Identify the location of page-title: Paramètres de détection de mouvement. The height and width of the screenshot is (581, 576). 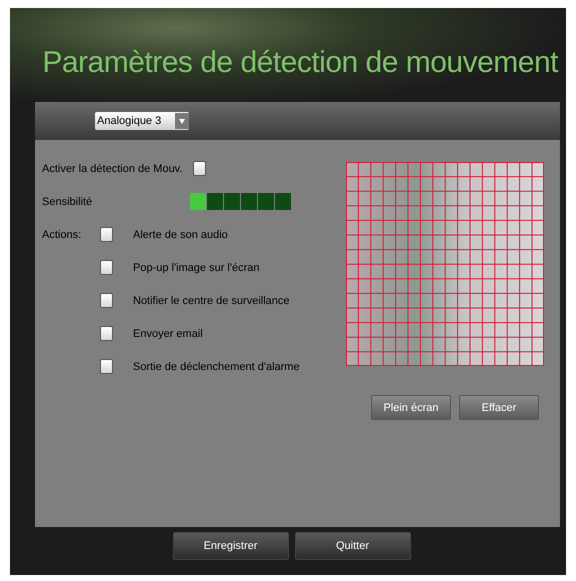
(300, 63).